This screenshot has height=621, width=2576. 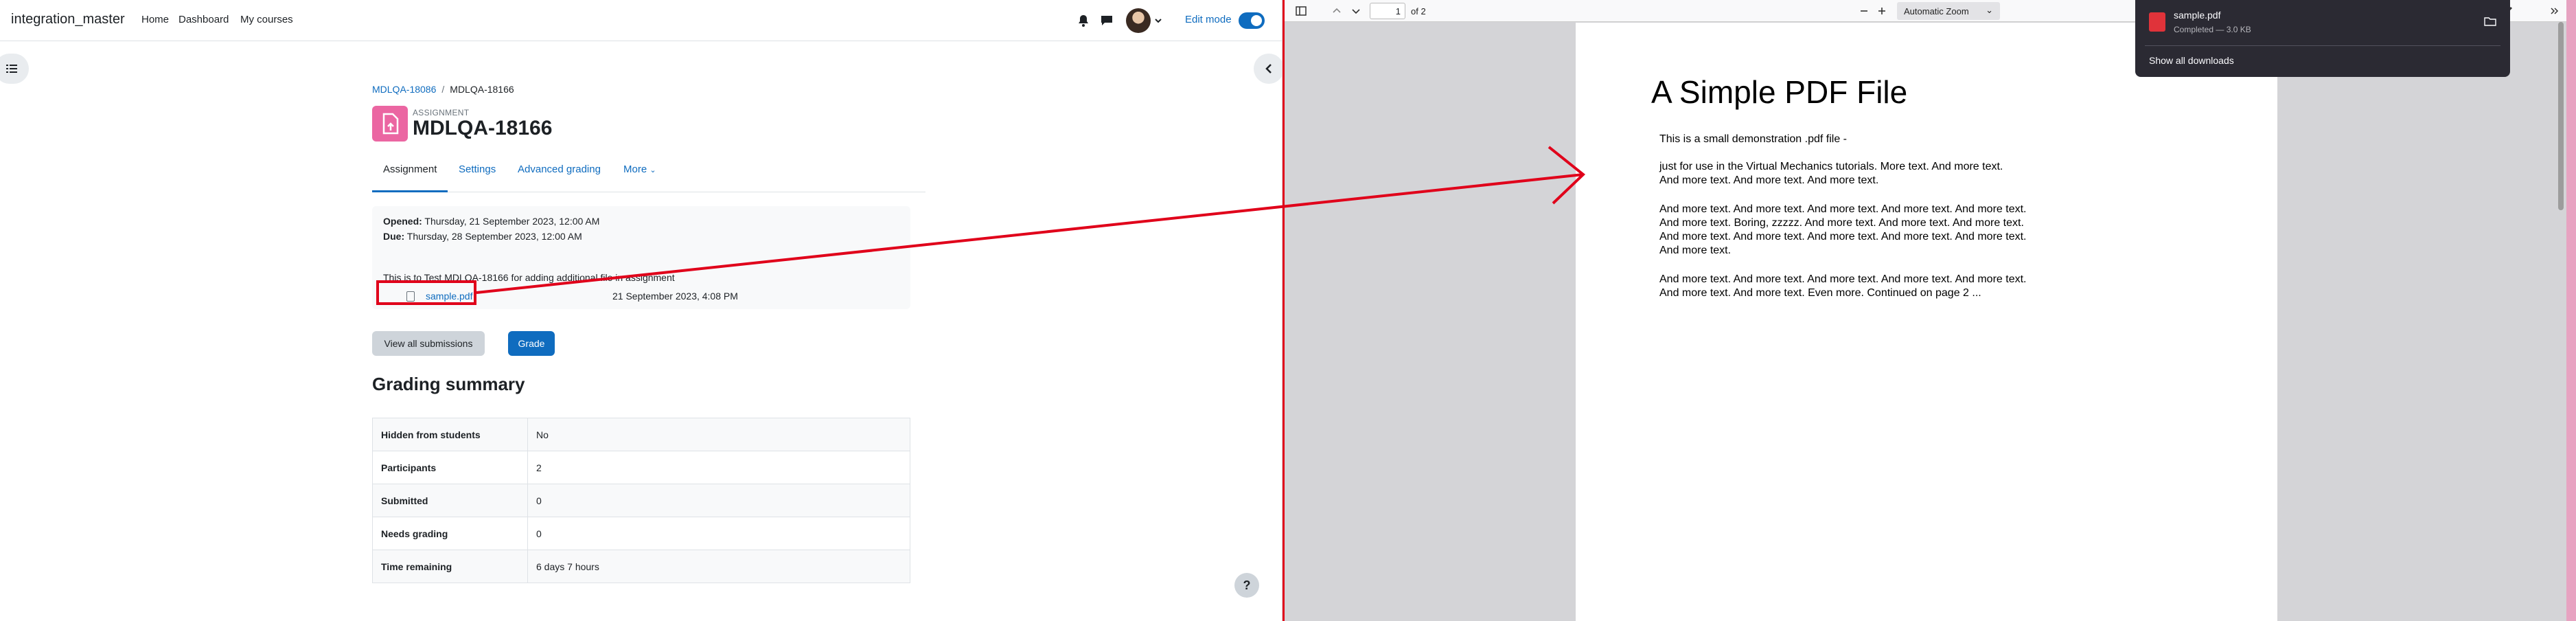 I want to click on list-icon, so click(x=11, y=69).